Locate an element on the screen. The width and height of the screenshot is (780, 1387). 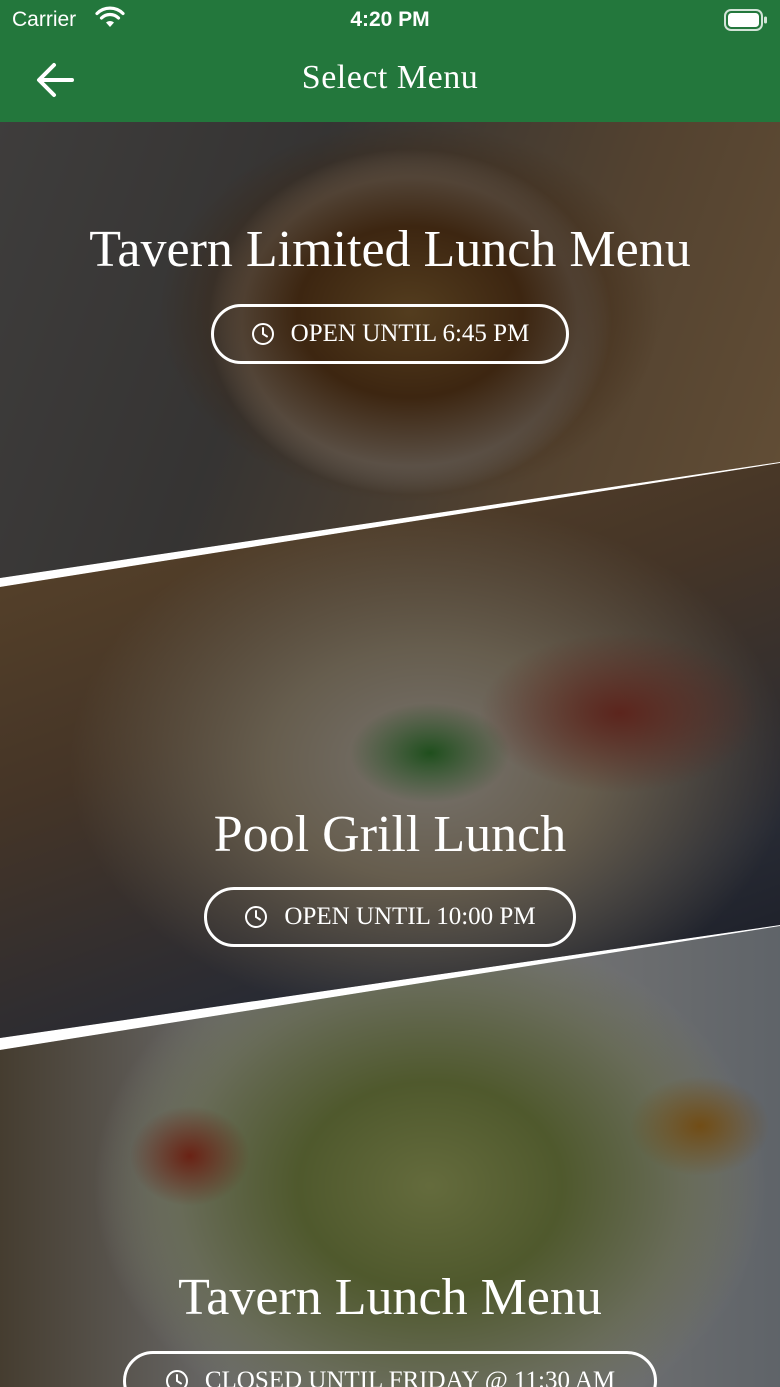
menu-status-badge: OPEN UNTIL 10:00 PM is located at coordinates (390, 917).